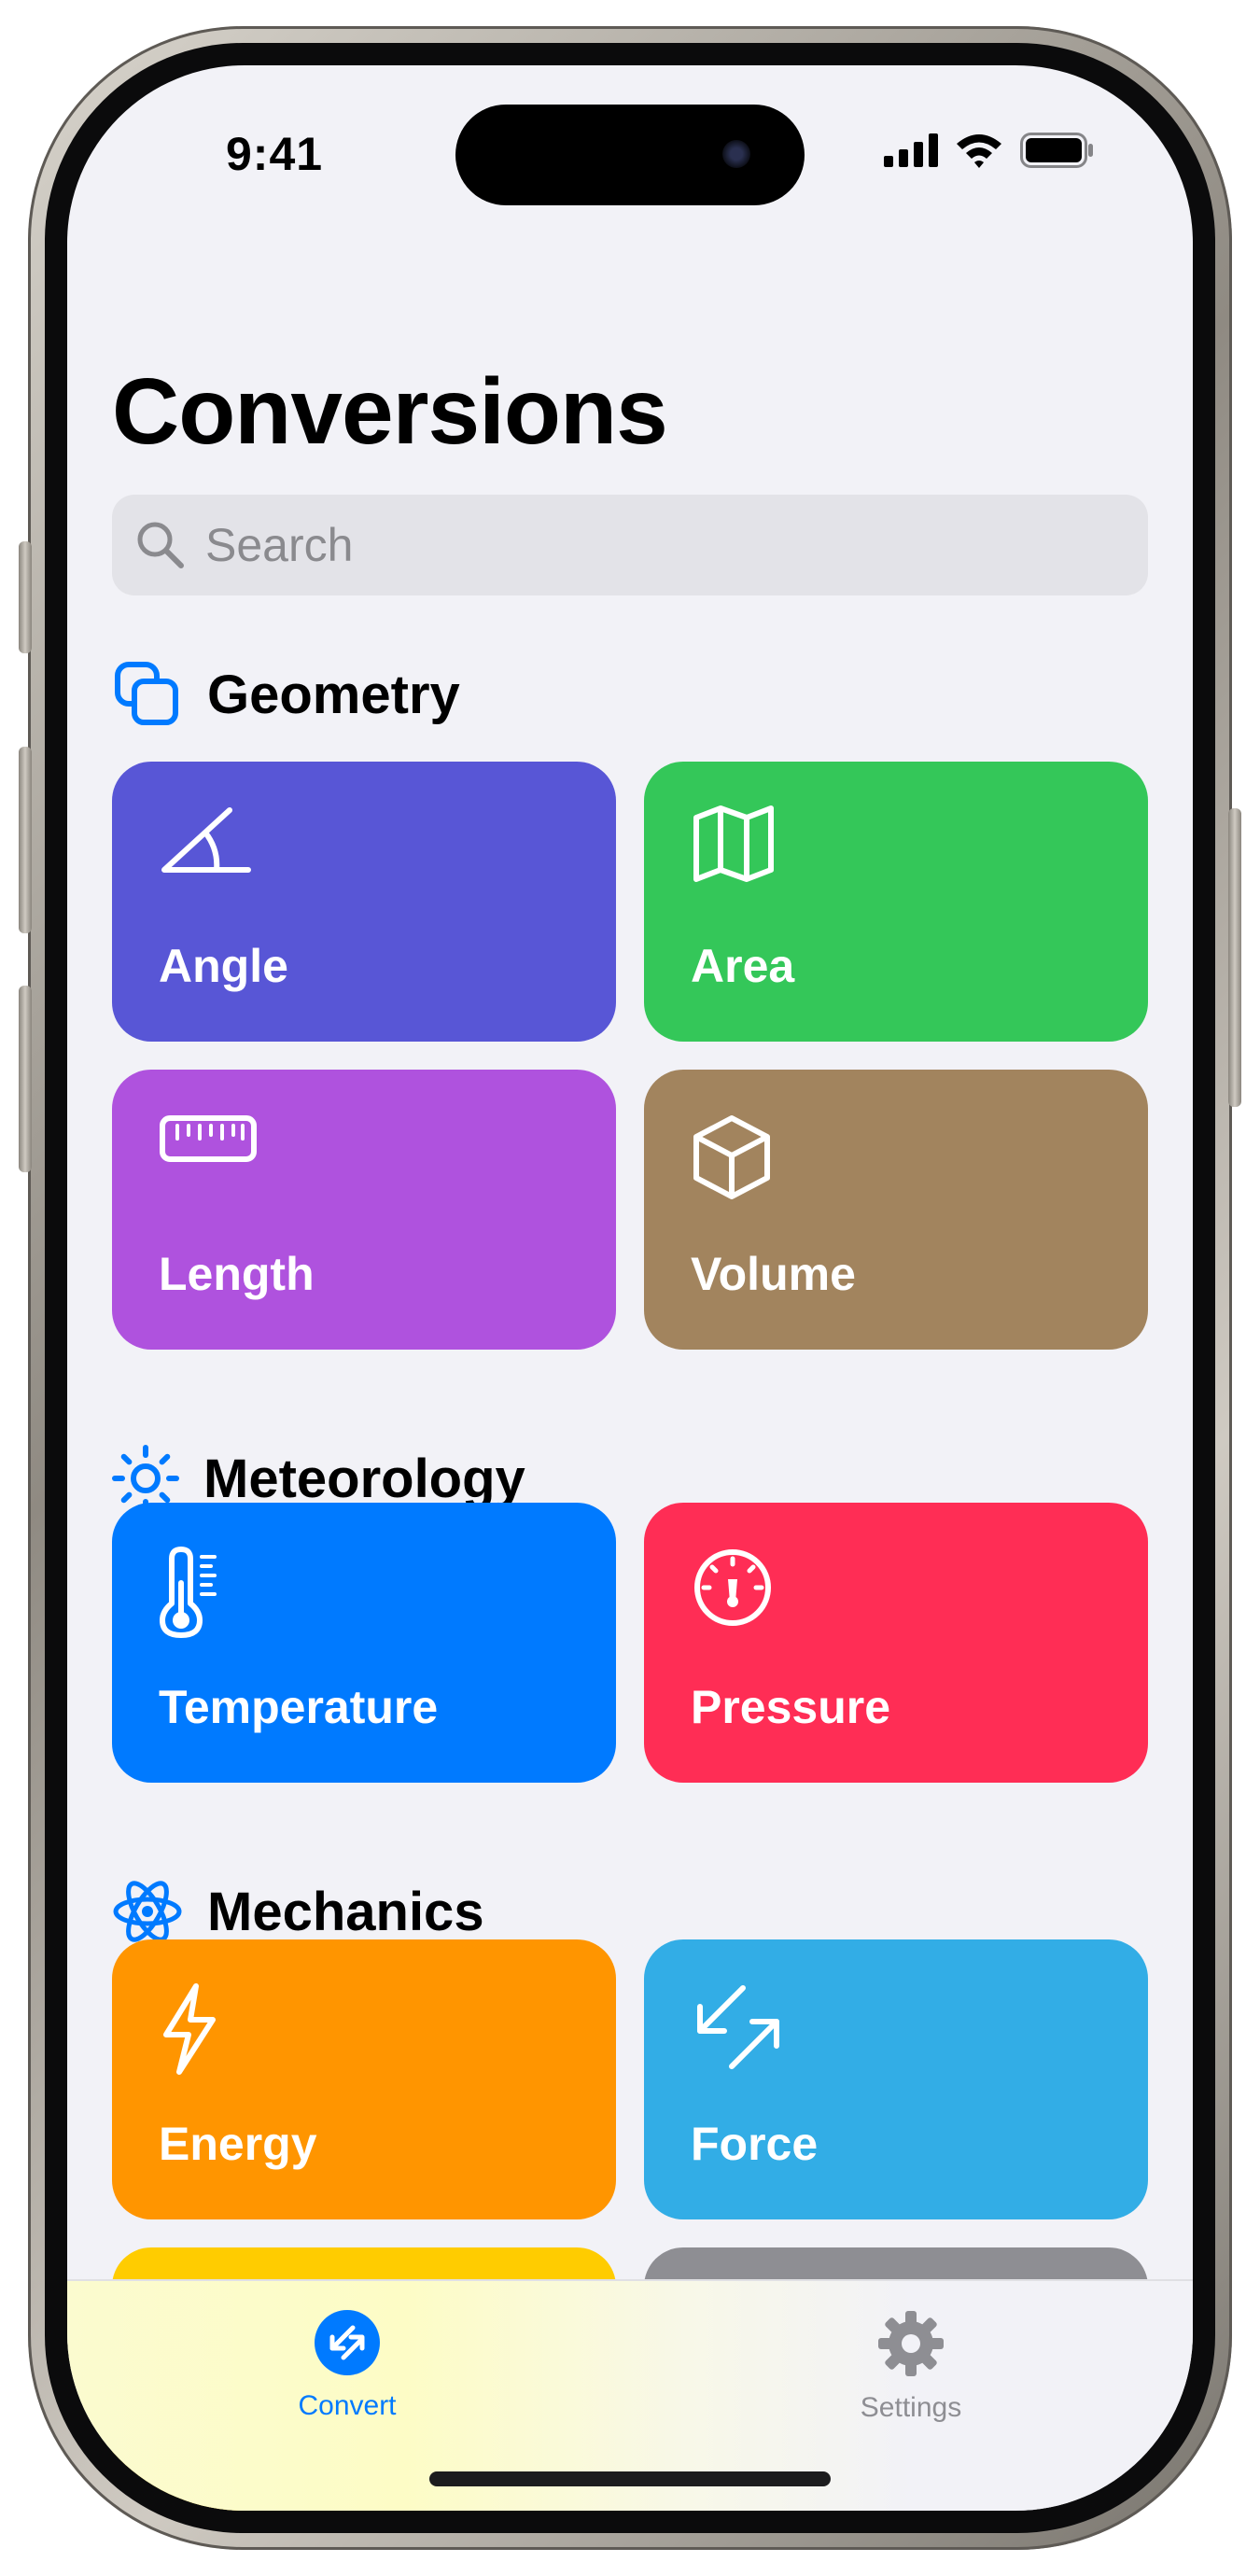  Describe the element at coordinates (364, 1478) in the screenshot. I see `section-label: Meteorology` at that location.